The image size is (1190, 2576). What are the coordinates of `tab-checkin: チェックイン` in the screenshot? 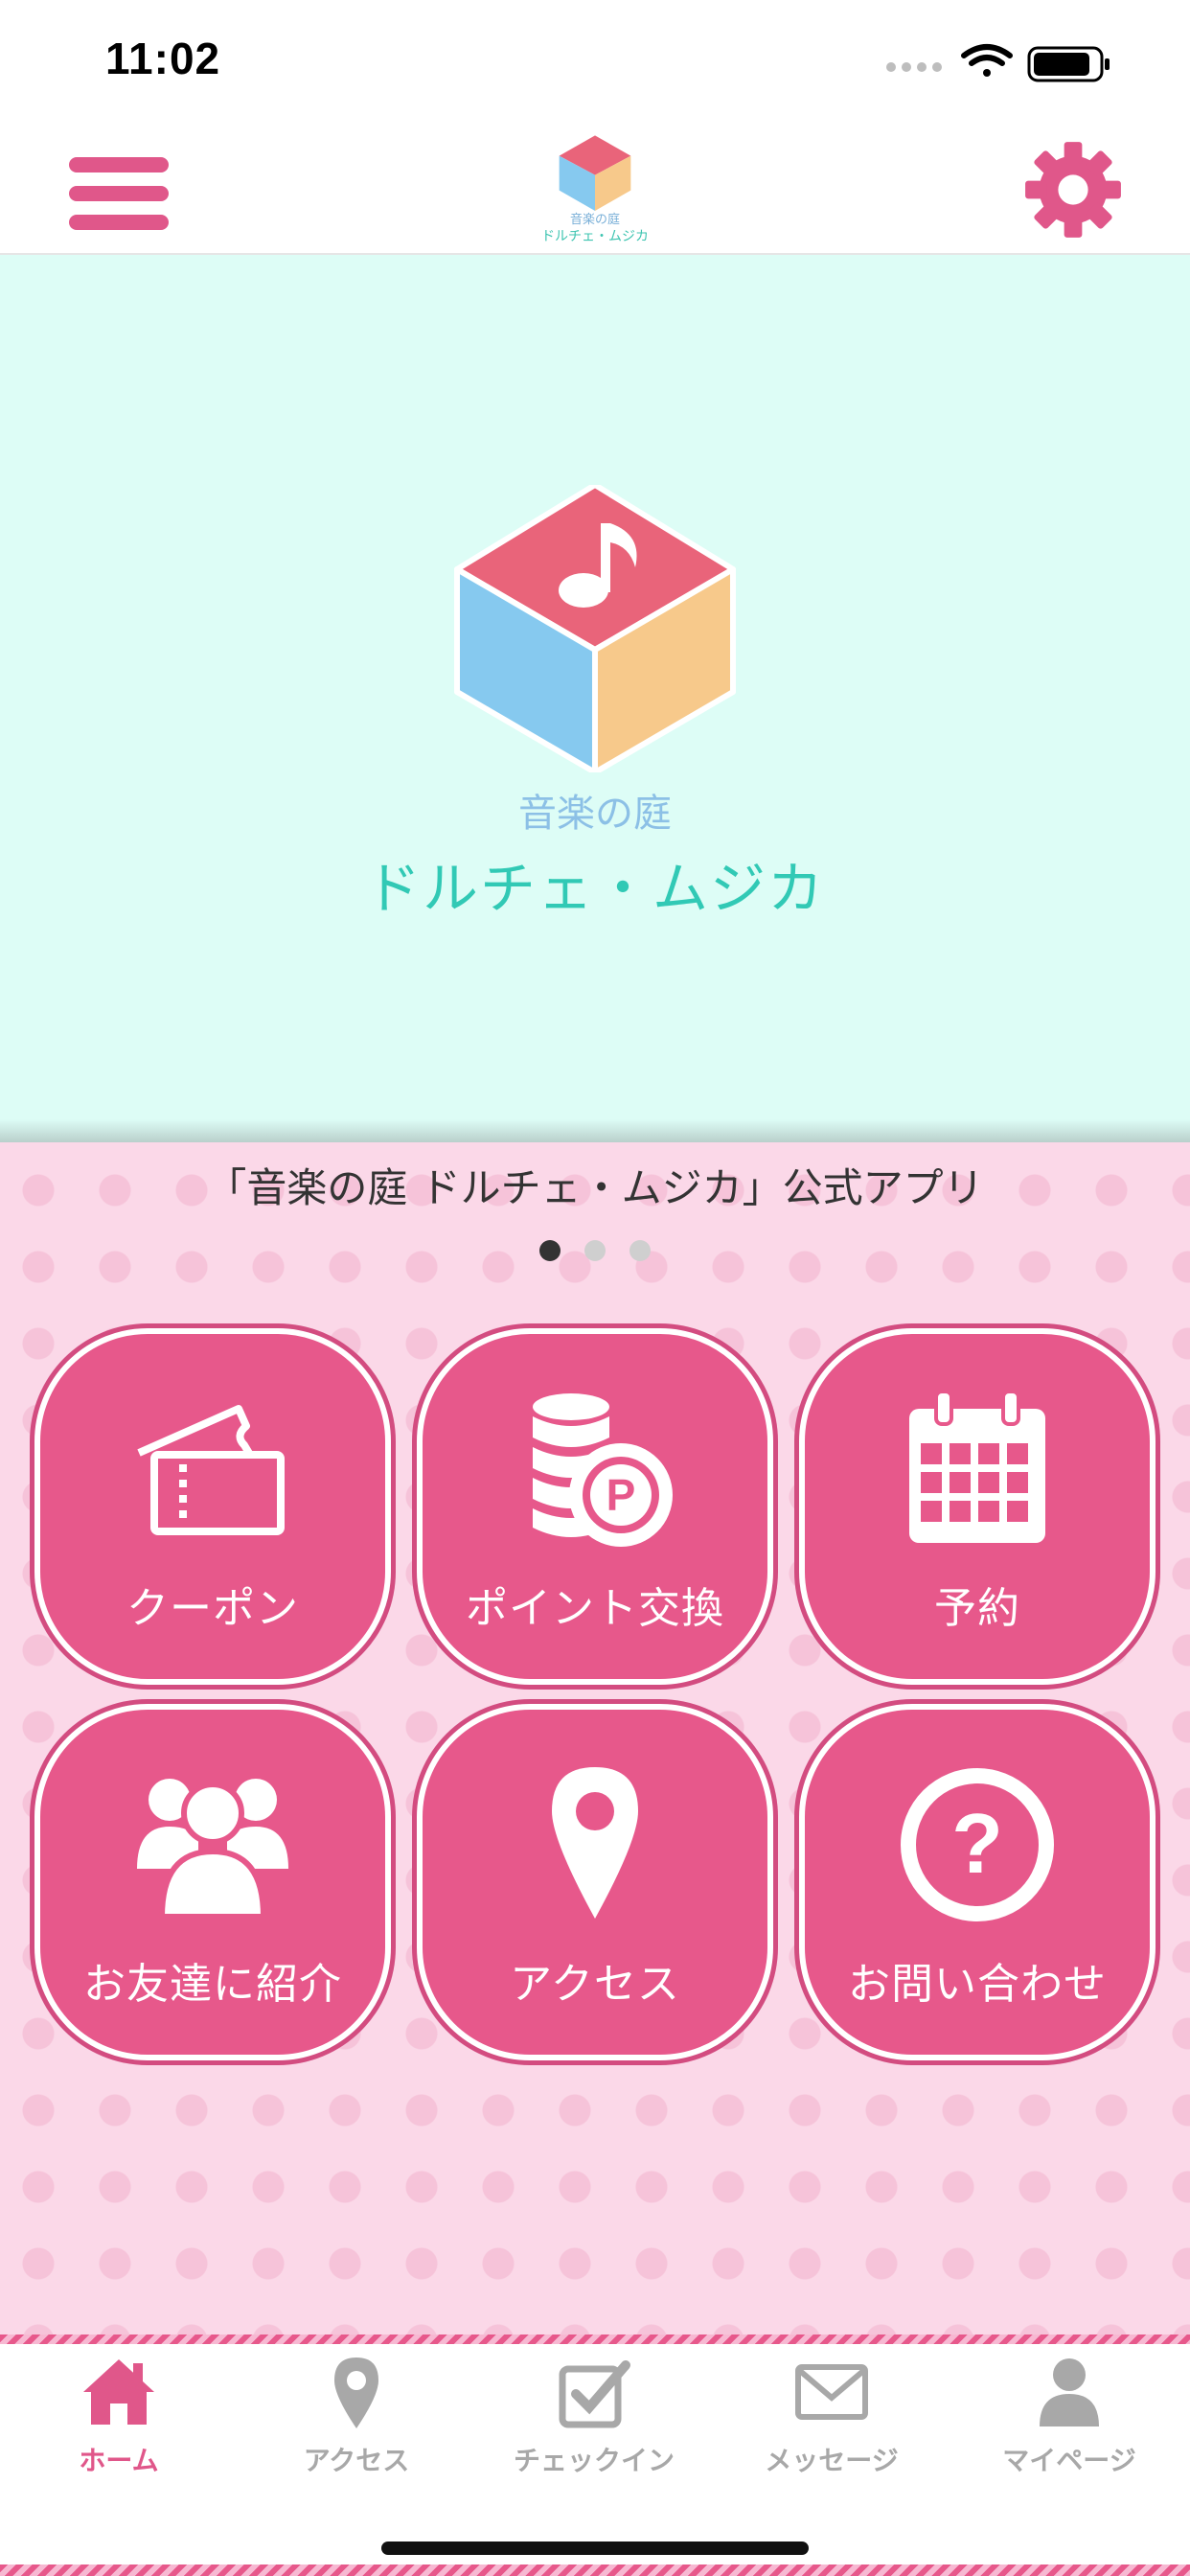 It's located at (594, 2416).